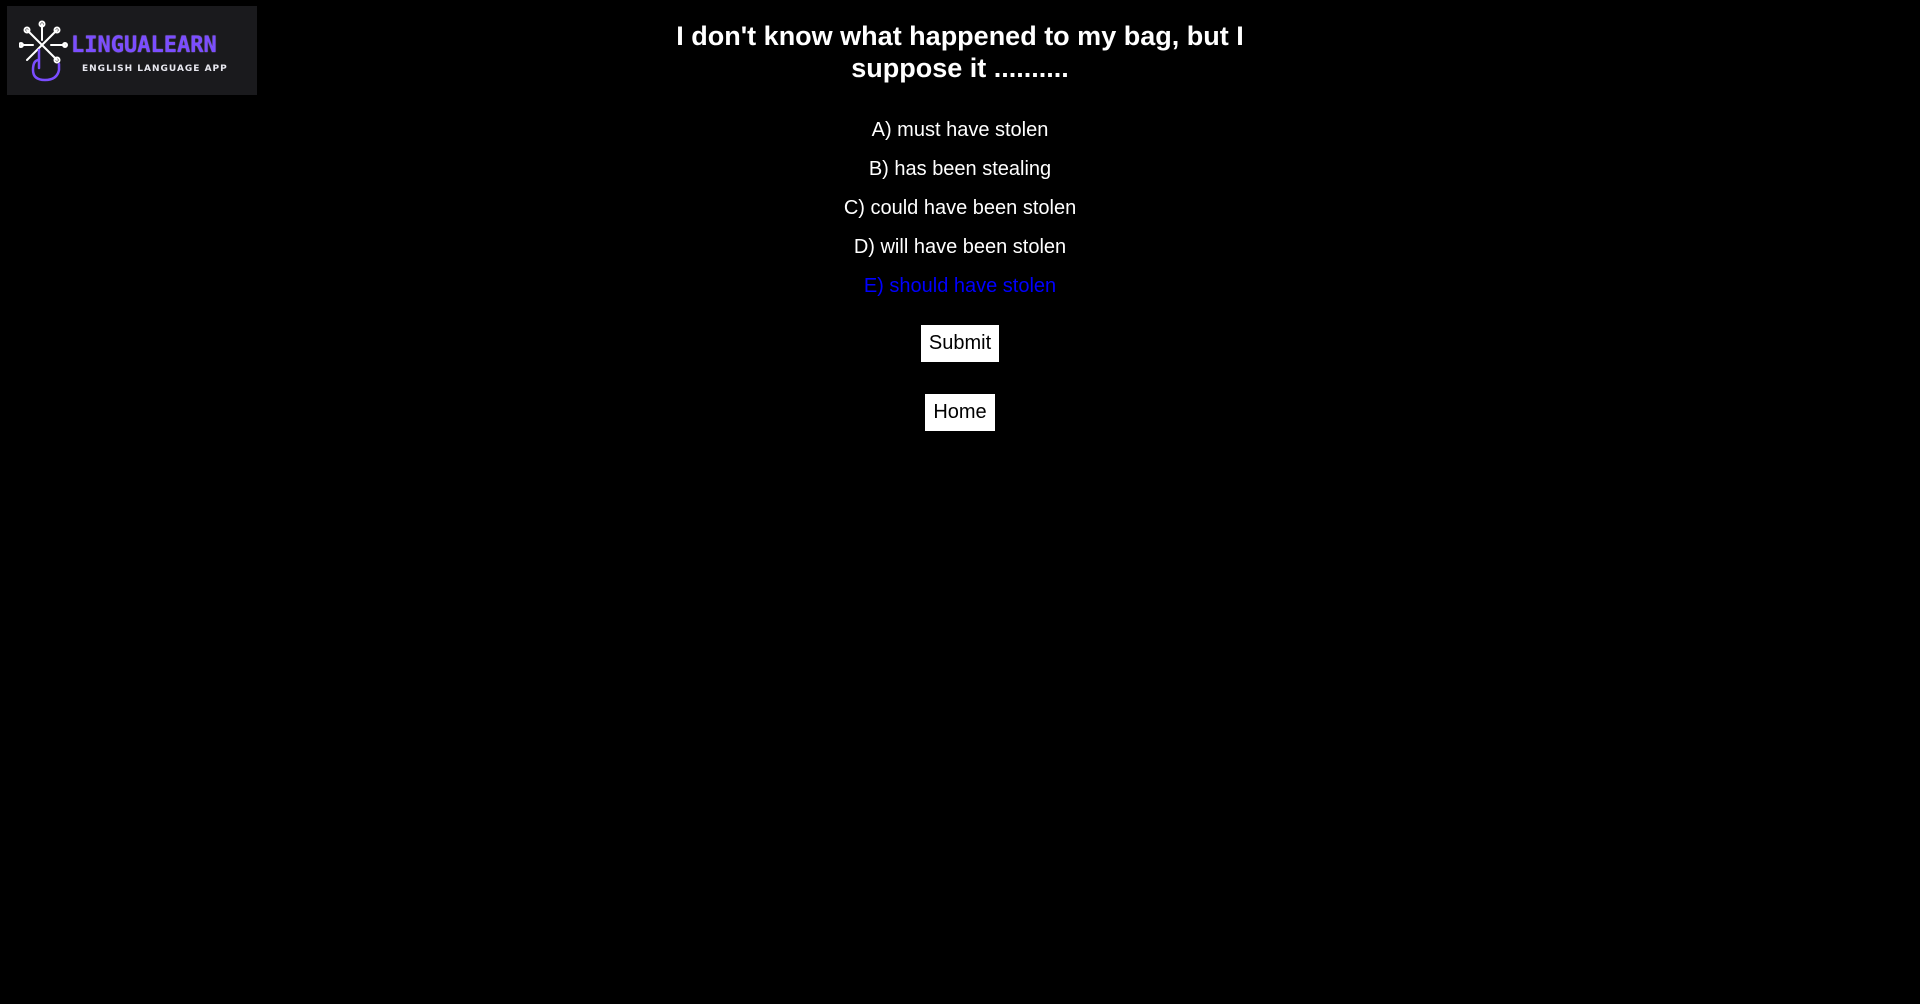 Image resolution: width=1920 pixels, height=1004 pixels. What do you see at coordinates (960, 247) in the screenshot?
I see `option-d: D) will have been stolen` at bounding box center [960, 247].